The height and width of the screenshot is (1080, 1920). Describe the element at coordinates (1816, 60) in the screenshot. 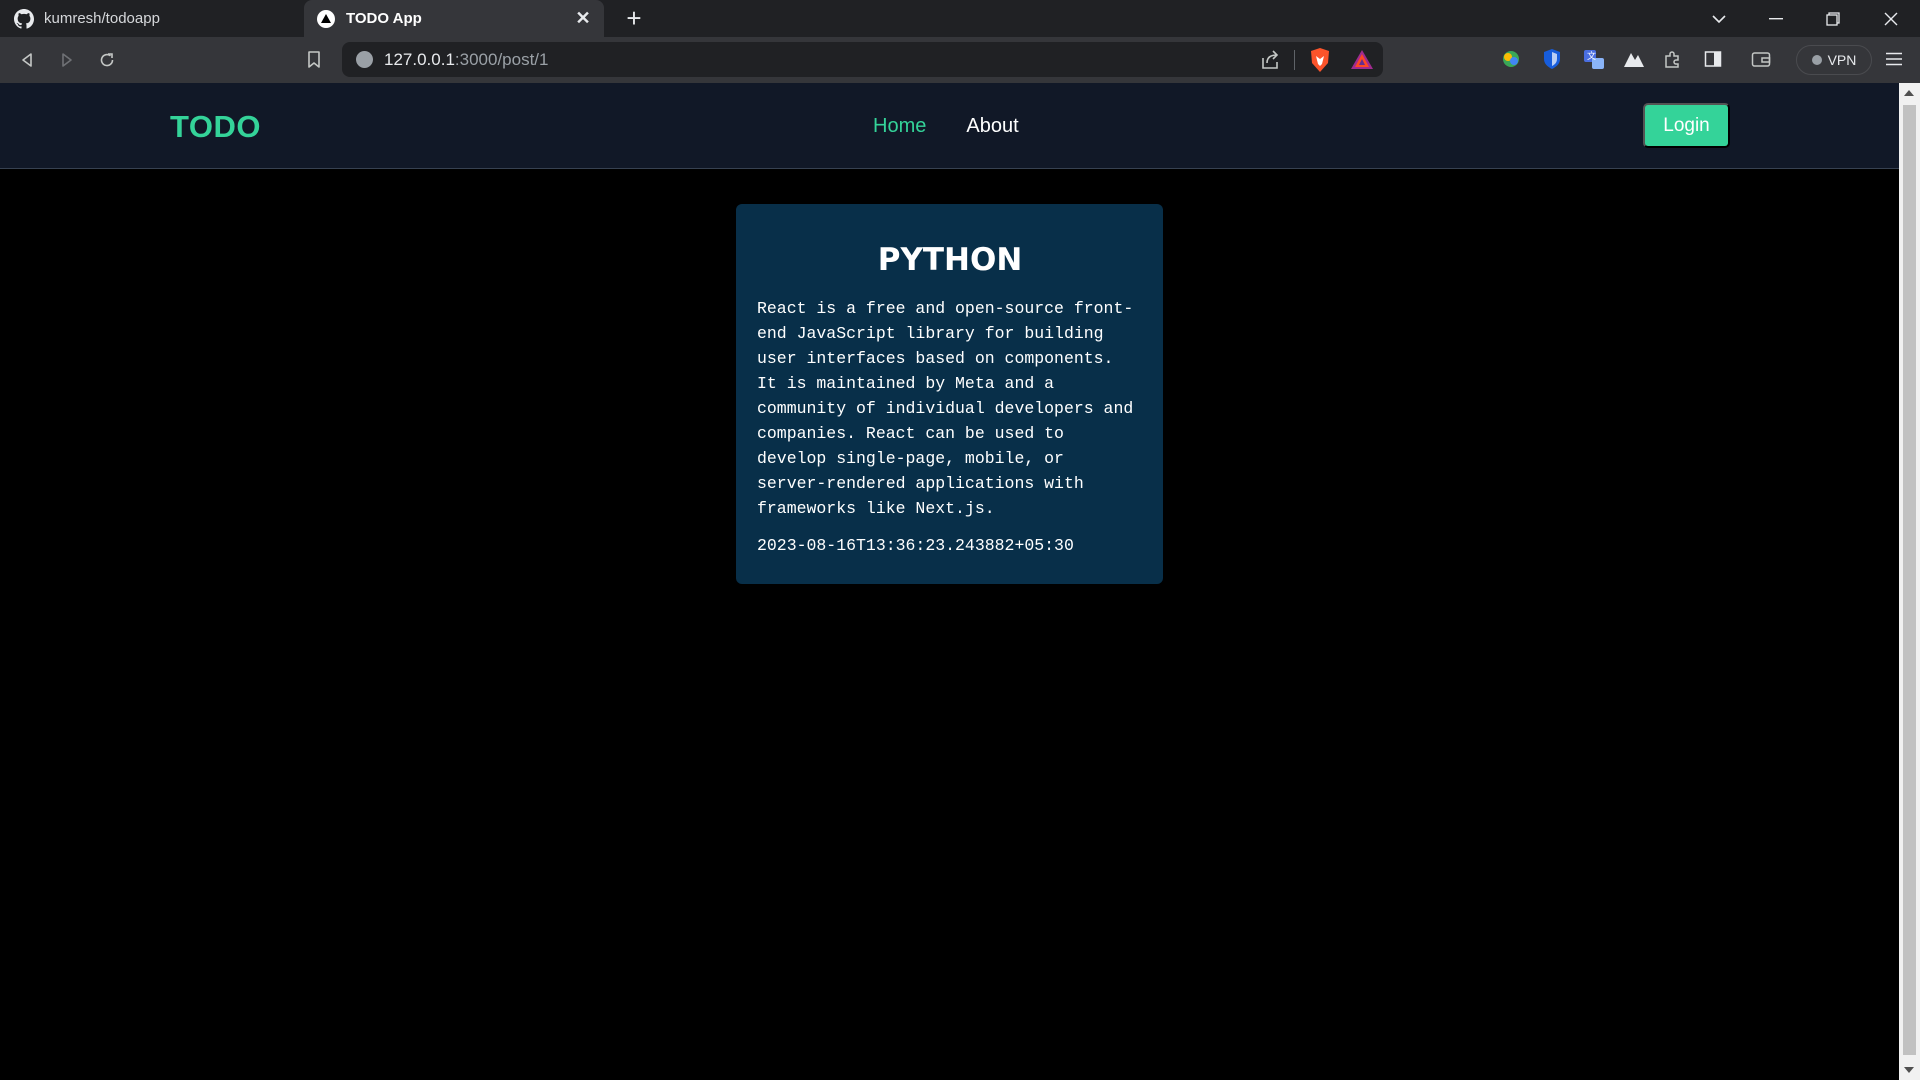

I see `vpn-status-icon` at that location.